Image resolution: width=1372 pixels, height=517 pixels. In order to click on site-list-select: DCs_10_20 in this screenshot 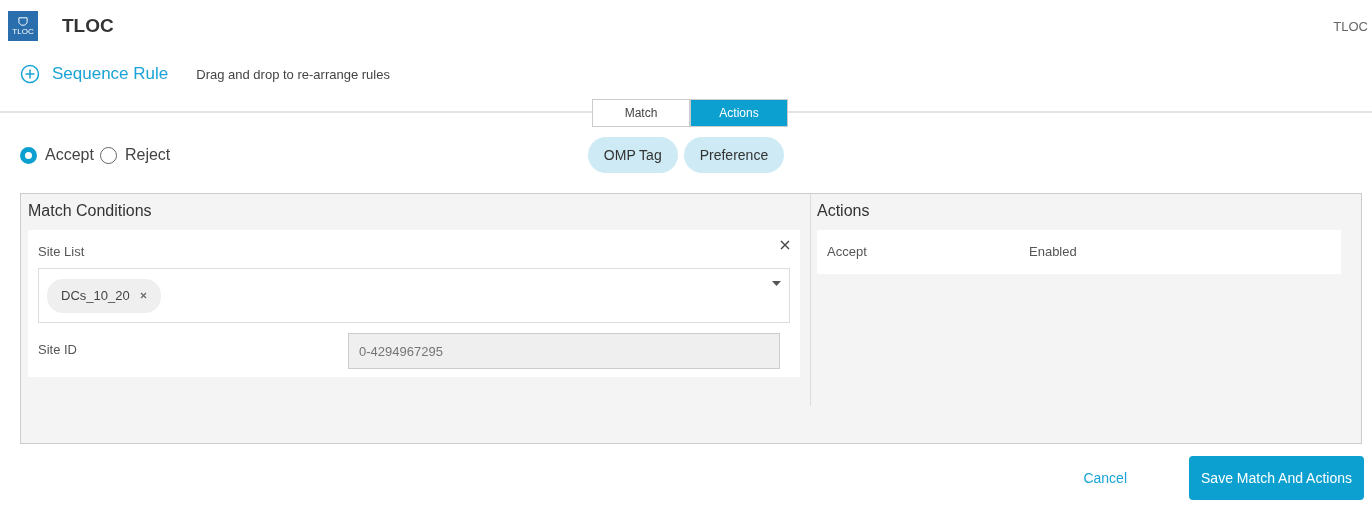, I will do `click(414, 295)`.